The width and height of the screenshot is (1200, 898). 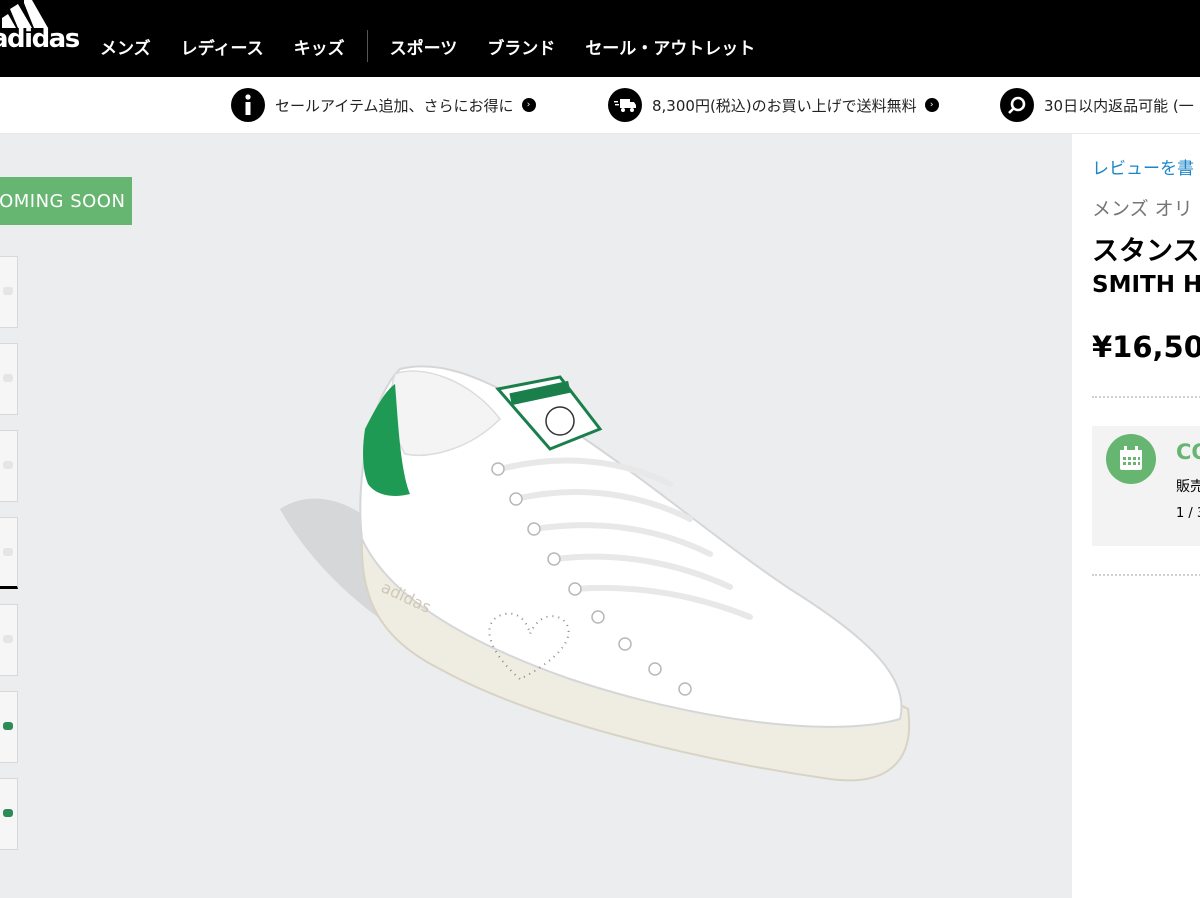 I want to click on nav-item-sports: スポーツ, so click(x=424, y=46).